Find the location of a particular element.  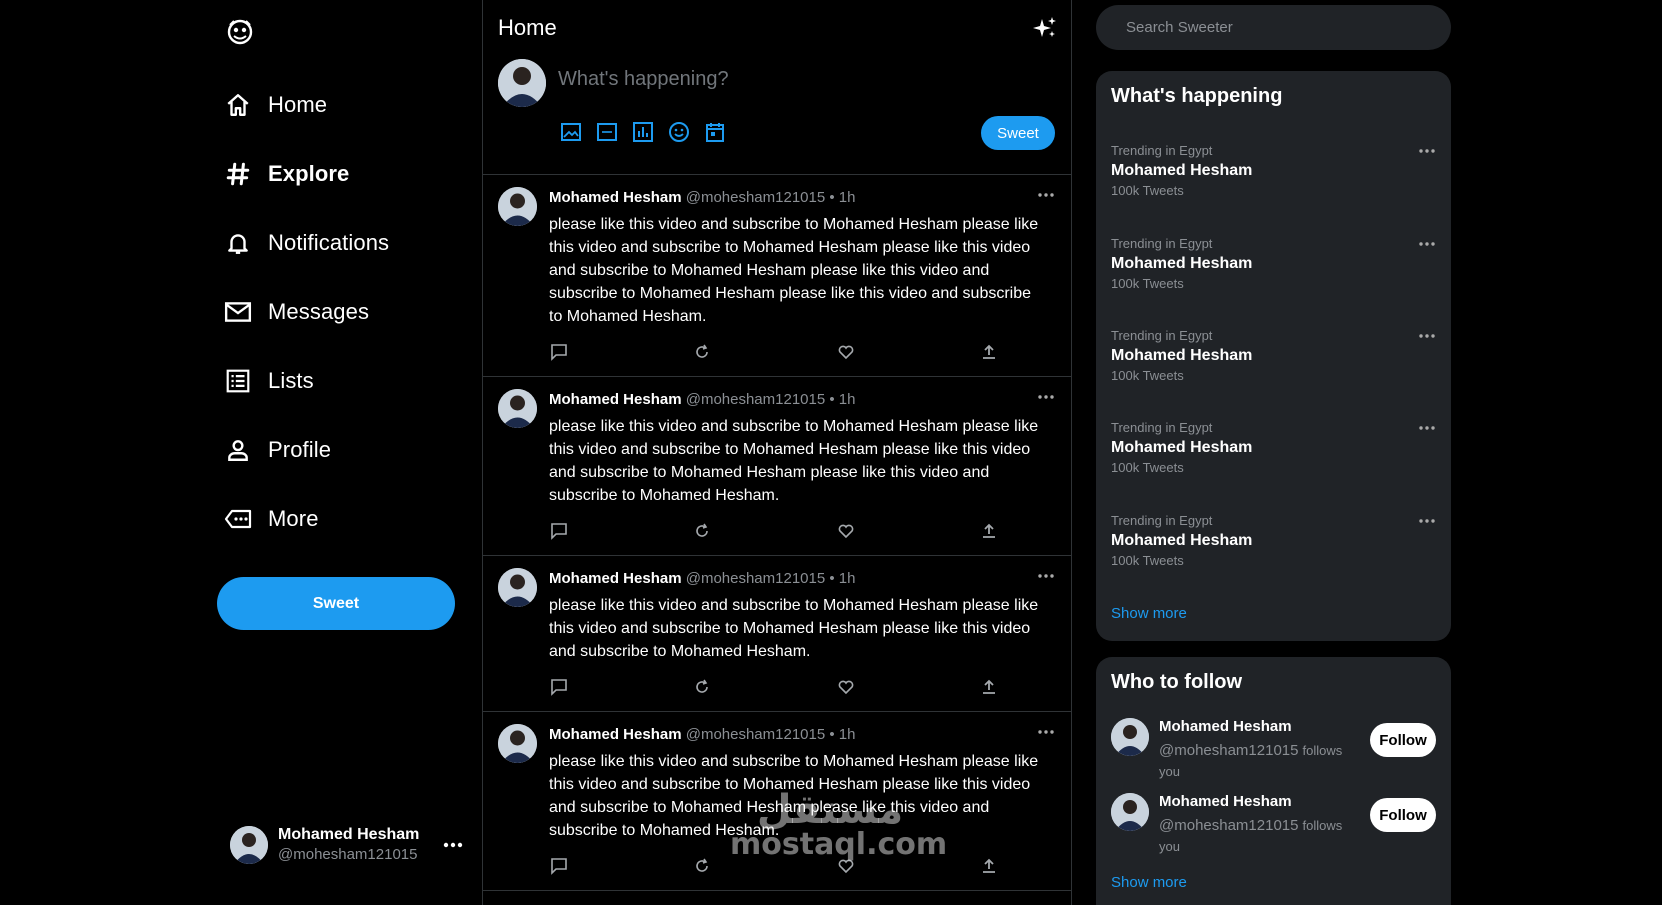

page-title: Home is located at coordinates (527, 27).